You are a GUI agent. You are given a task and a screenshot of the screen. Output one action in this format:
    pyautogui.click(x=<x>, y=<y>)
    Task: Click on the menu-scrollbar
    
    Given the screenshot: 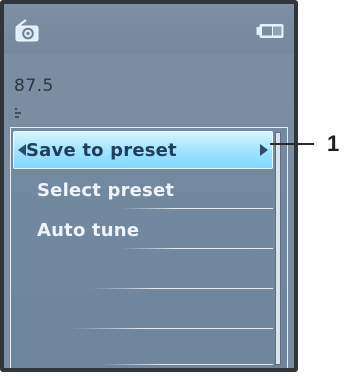 What is the action you would take?
    pyautogui.click(x=278, y=248)
    